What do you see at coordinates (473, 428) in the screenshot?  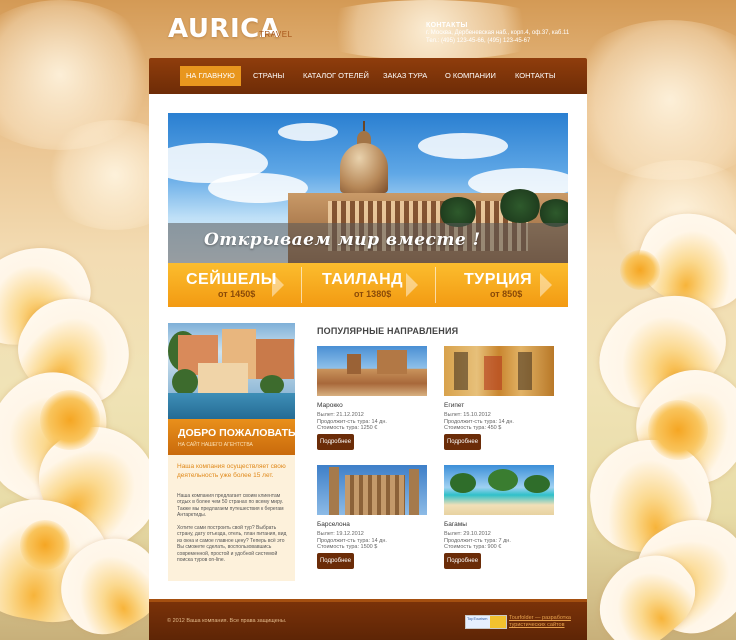 I see `destination-price: Стоимость тура: 450 $` at bounding box center [473, 428].